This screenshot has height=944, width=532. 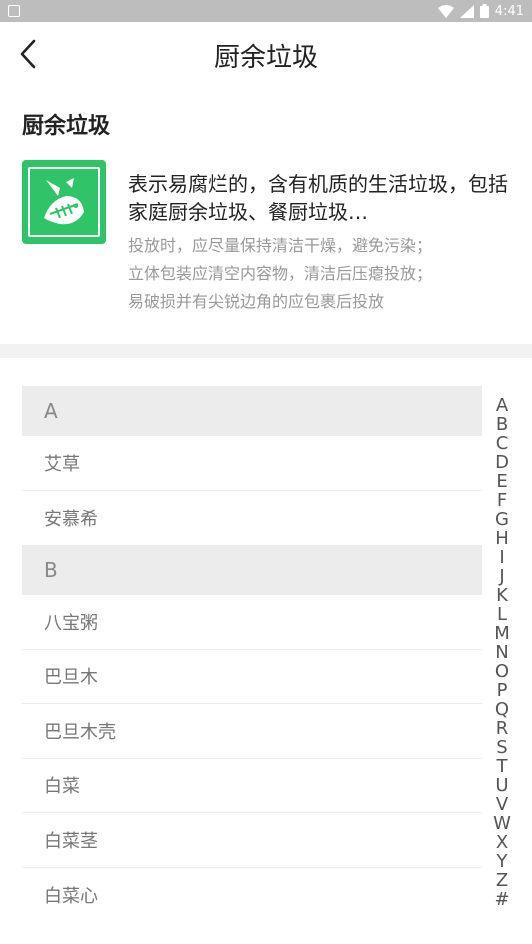 I want to click on back-button, so click(x=28, y=54).